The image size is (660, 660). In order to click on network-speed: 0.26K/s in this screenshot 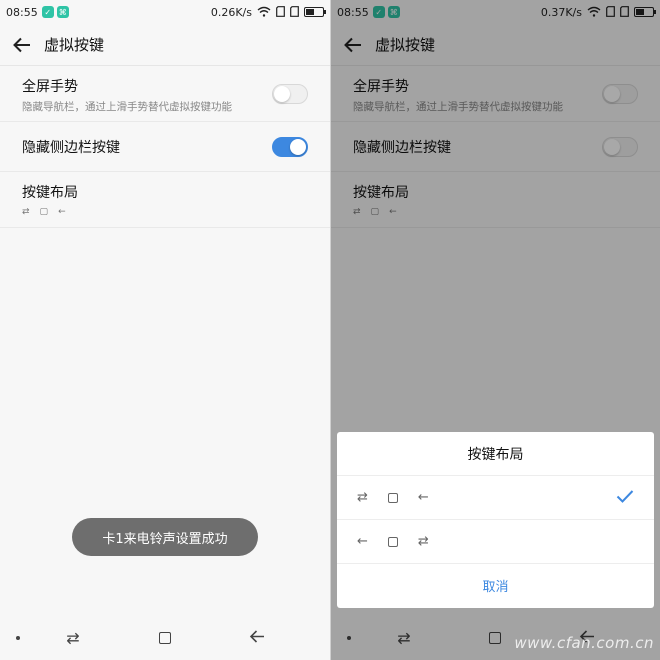, I will do `click(231, 12)`.